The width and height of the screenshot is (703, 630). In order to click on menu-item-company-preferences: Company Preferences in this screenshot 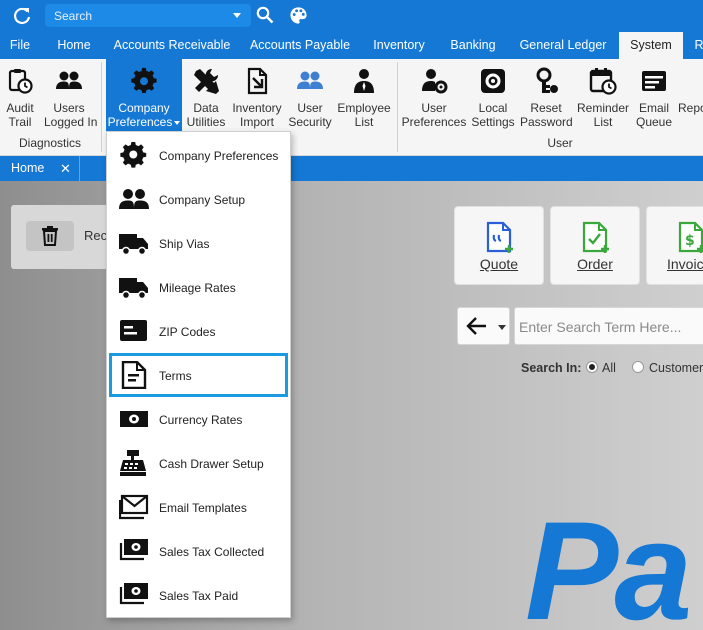, I will do `click(198, 155)`.